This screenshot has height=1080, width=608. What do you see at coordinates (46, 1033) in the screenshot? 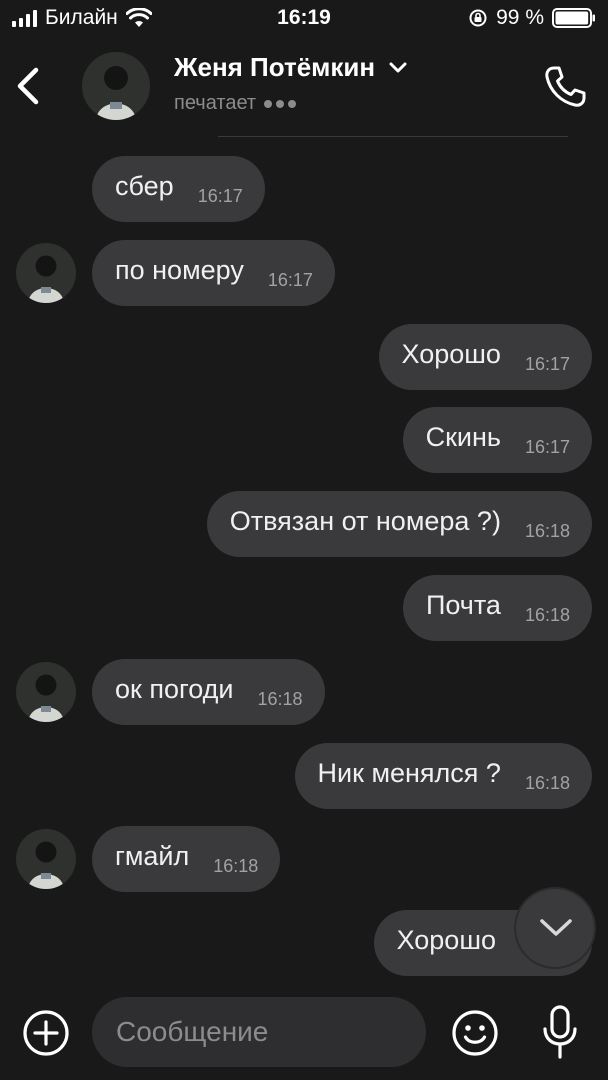
I see `add-attachment-button` at bounding box center [46, 1033].